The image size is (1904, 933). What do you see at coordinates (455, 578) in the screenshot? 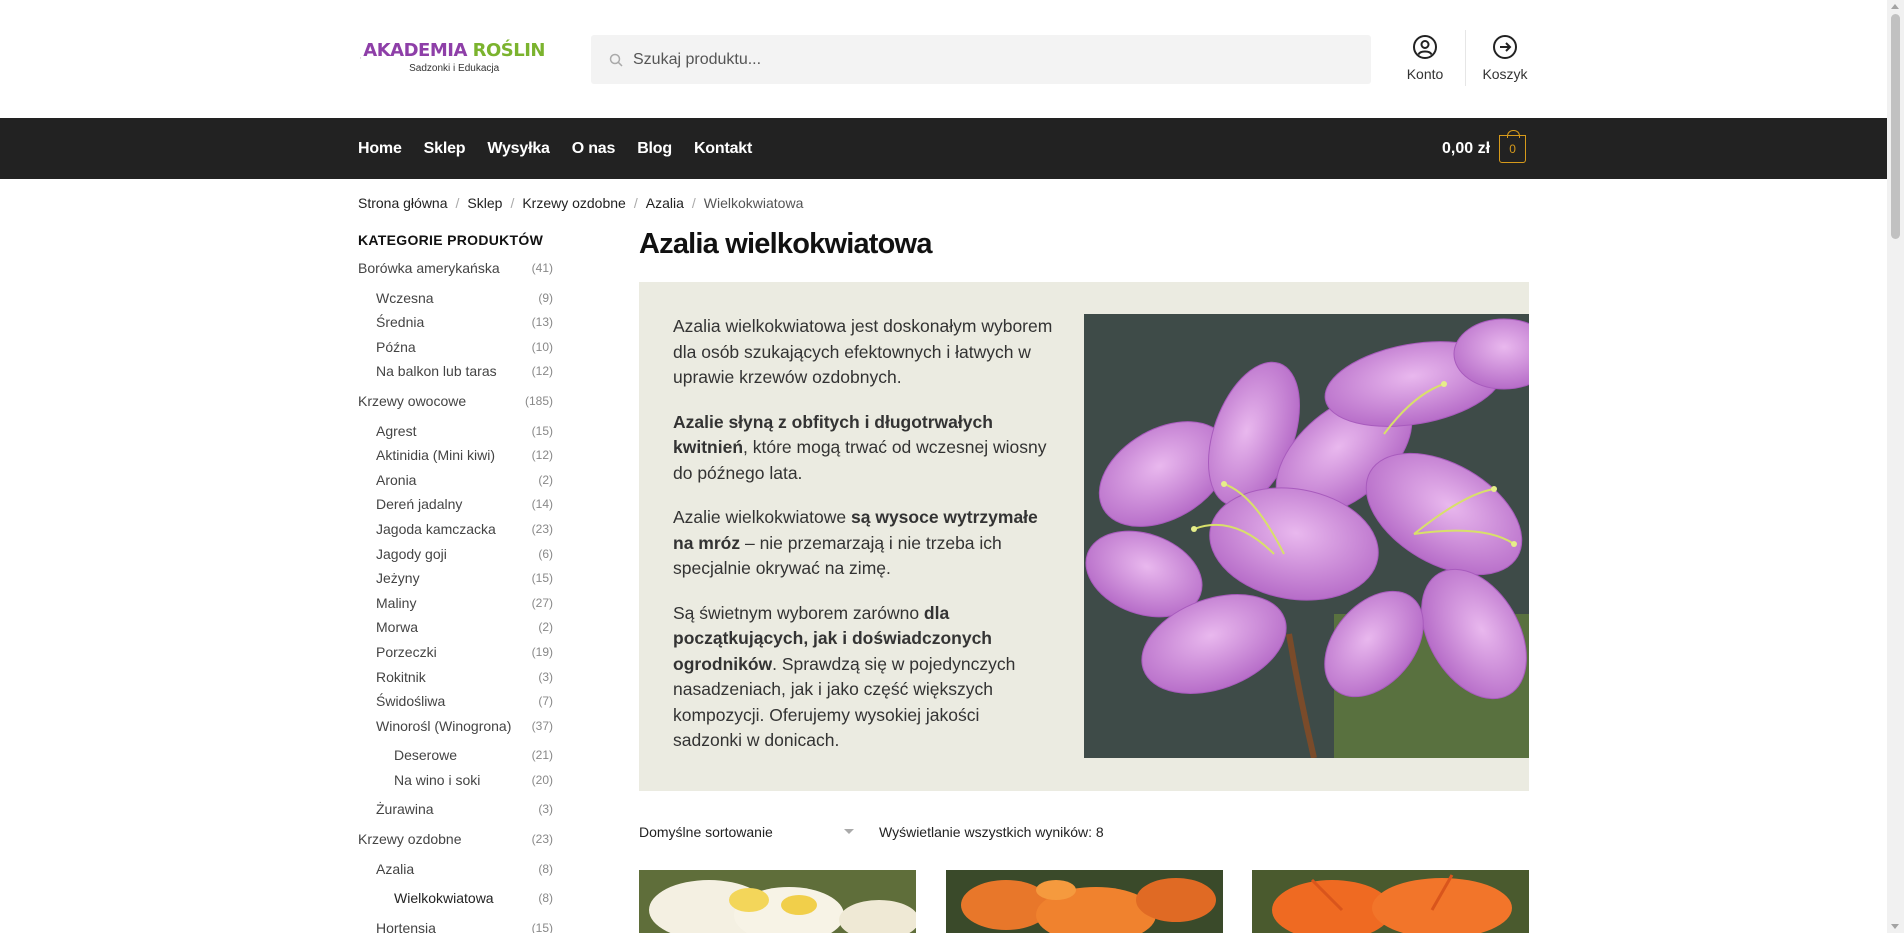
I see `category-item: Jeżyny (15)` at bounding box center [455, 578].